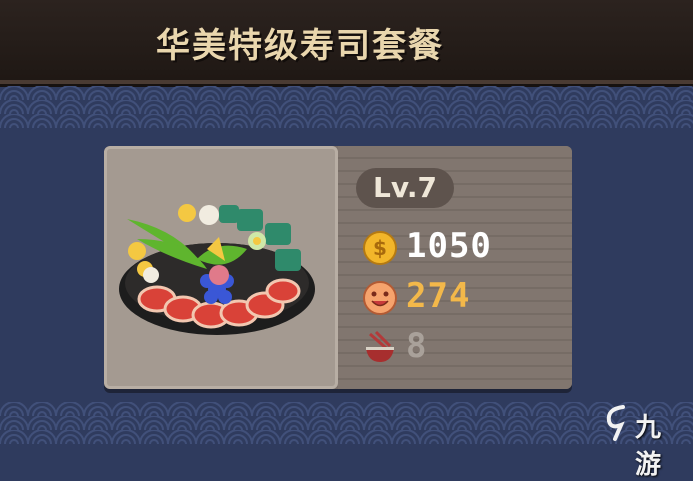  Describe the element at coordinates (405, 188) in the screenshot. I see `level-badge: Lv.7` at that location.